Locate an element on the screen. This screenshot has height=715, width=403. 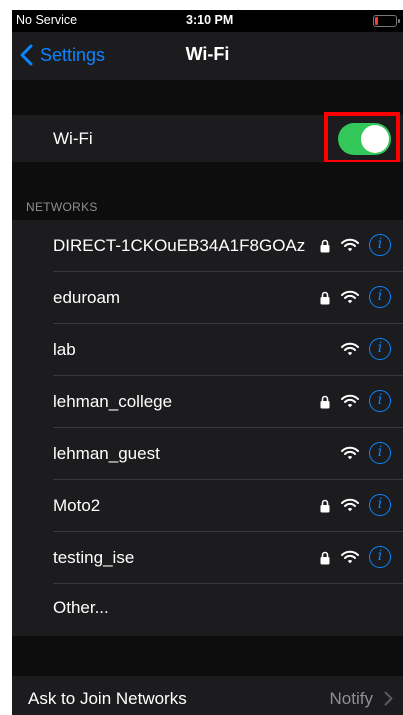
navigation-bar: Settings Wi-Fi is located at coordinates (207, 56).